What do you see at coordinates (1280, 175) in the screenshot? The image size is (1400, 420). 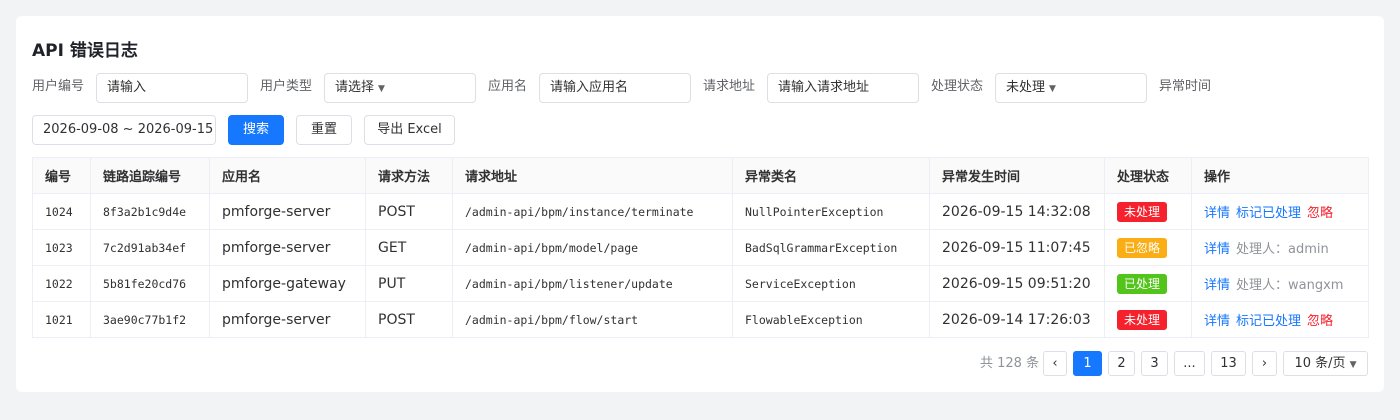 I see `col-header: 操作` at bounding box center [1280, 175].